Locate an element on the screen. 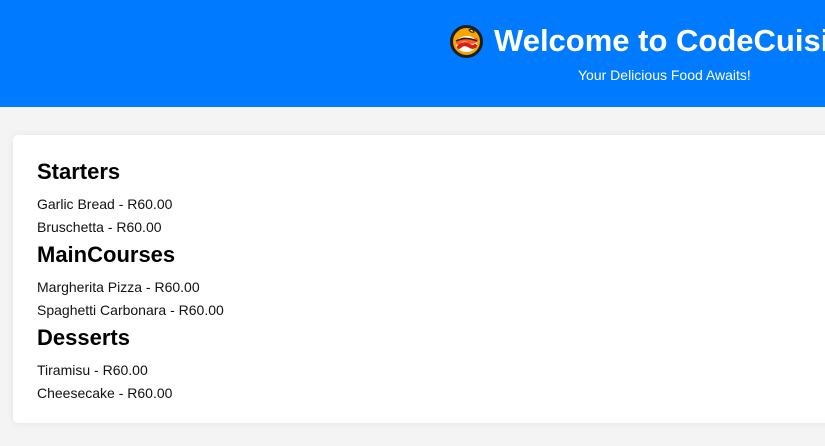  section-title-main-courses: MainCourses is located at coordinates (106, 254).